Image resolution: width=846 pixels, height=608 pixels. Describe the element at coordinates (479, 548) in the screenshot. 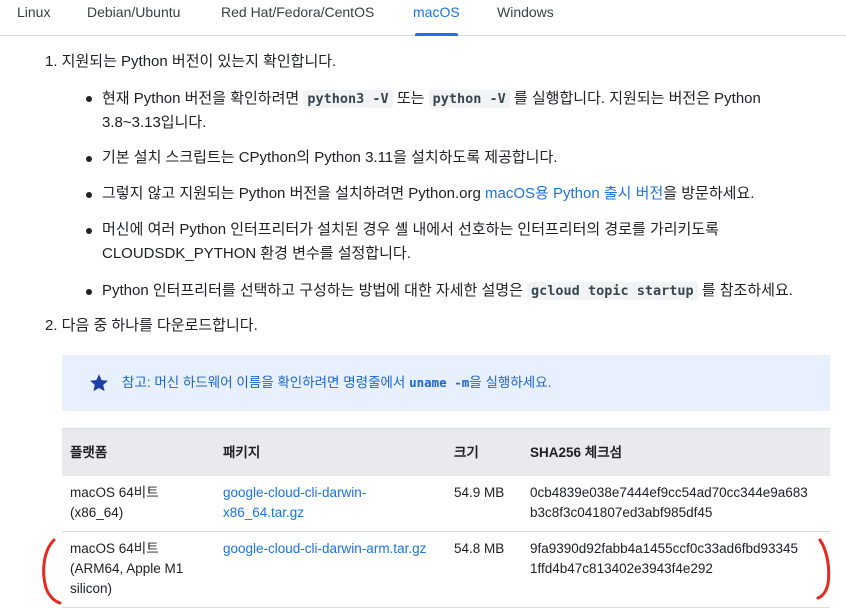

I see `size-cell: 54.8 MB` at that location.